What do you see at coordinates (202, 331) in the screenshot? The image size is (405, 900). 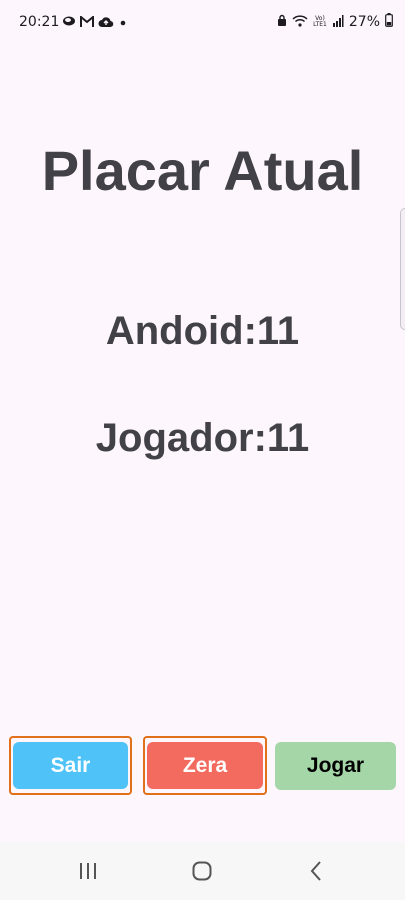 I see `android-score: Andoid:11` at bounding box center [202, 331].